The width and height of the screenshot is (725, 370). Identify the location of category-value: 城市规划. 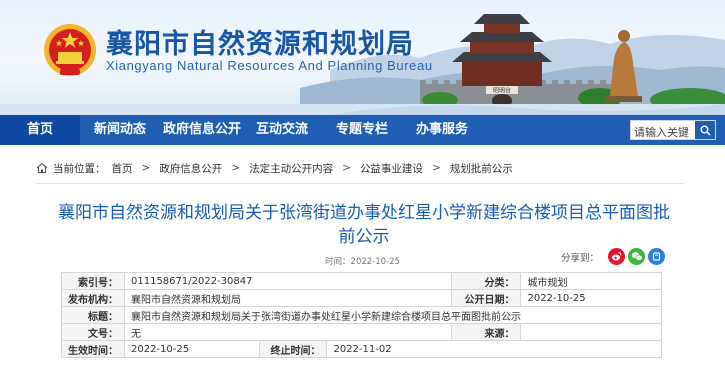
(591, 281).